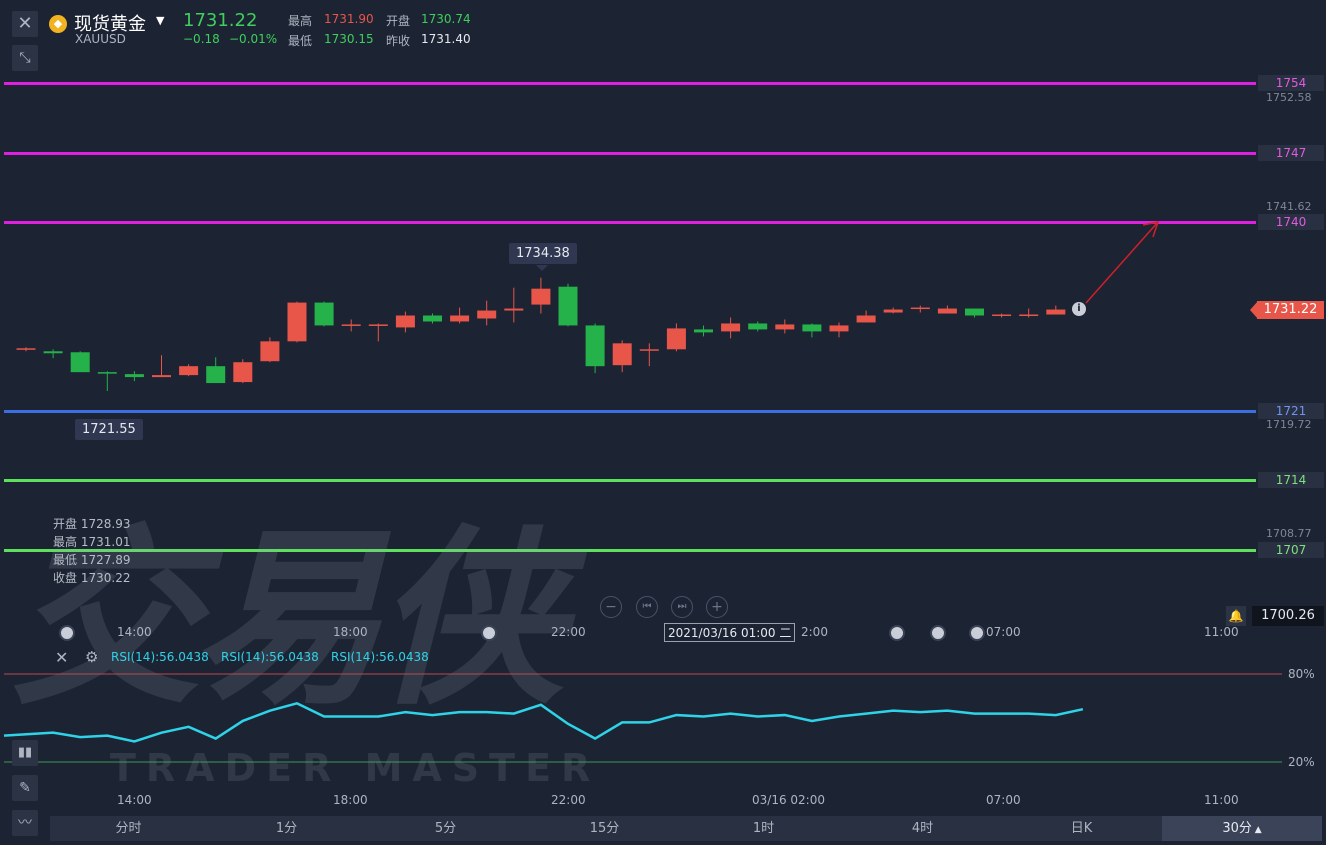 This screenshot has width=1326, height=845. Describe the element at coordinates (65, 560) in the screenshot. I see `ohlc-low-label: 最低` at that location.